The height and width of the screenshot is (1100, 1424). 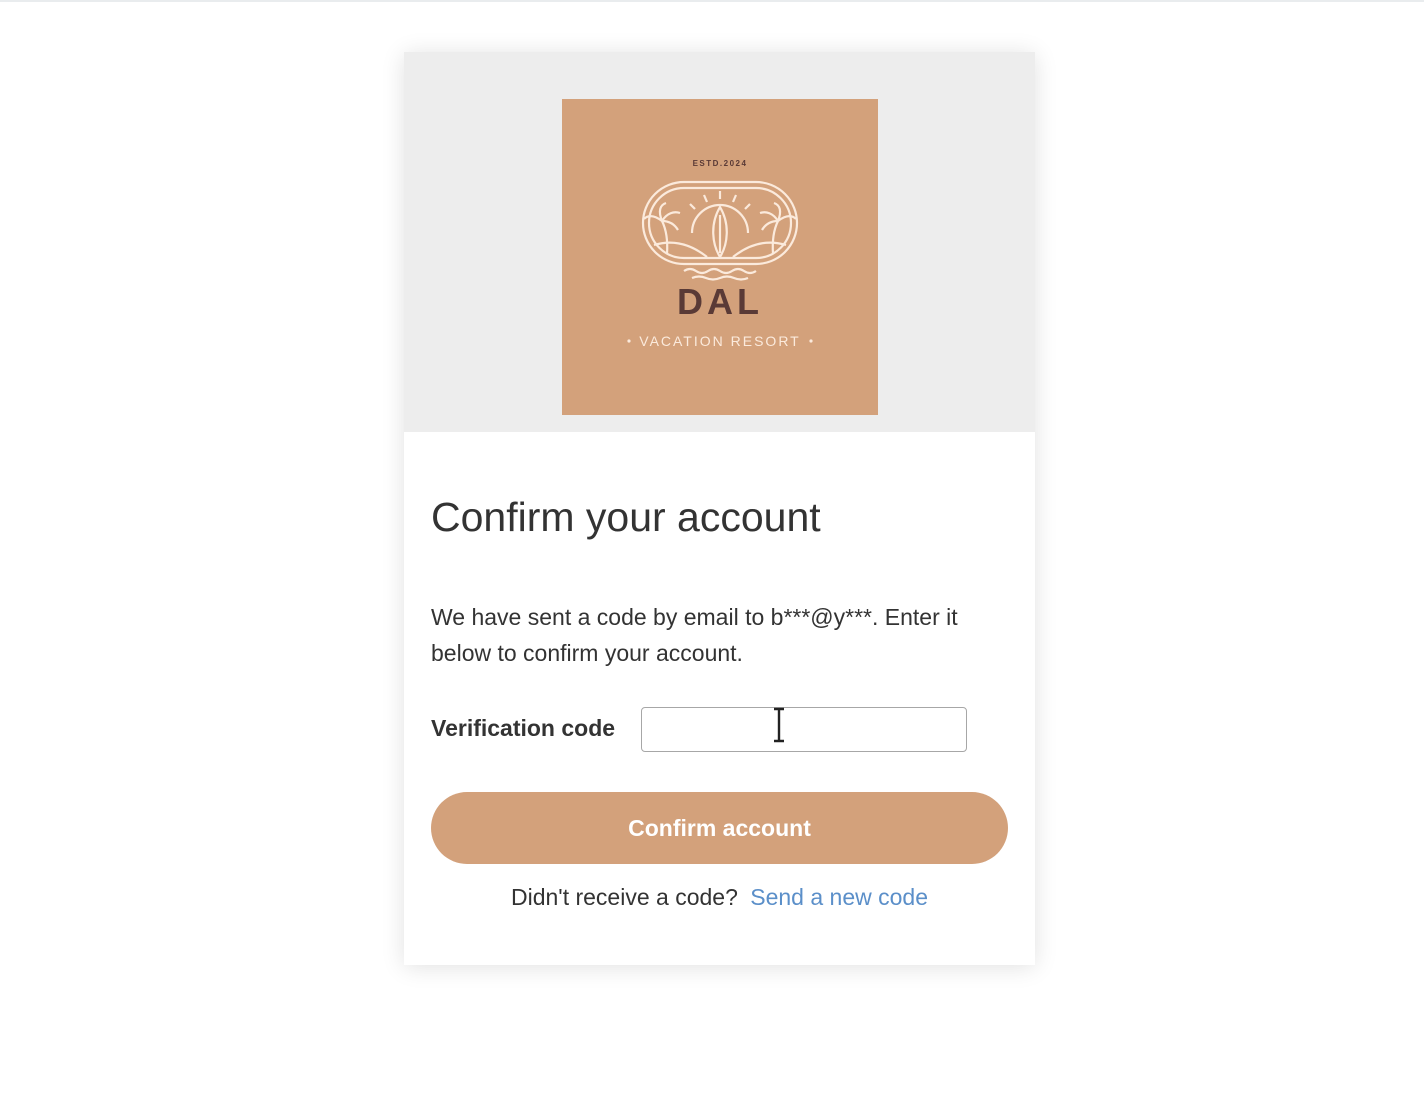 What do you see at coordinates (626, 517) in the screenshot?
I see `page-title: Confirm your account` at bounding box center [626, 517].